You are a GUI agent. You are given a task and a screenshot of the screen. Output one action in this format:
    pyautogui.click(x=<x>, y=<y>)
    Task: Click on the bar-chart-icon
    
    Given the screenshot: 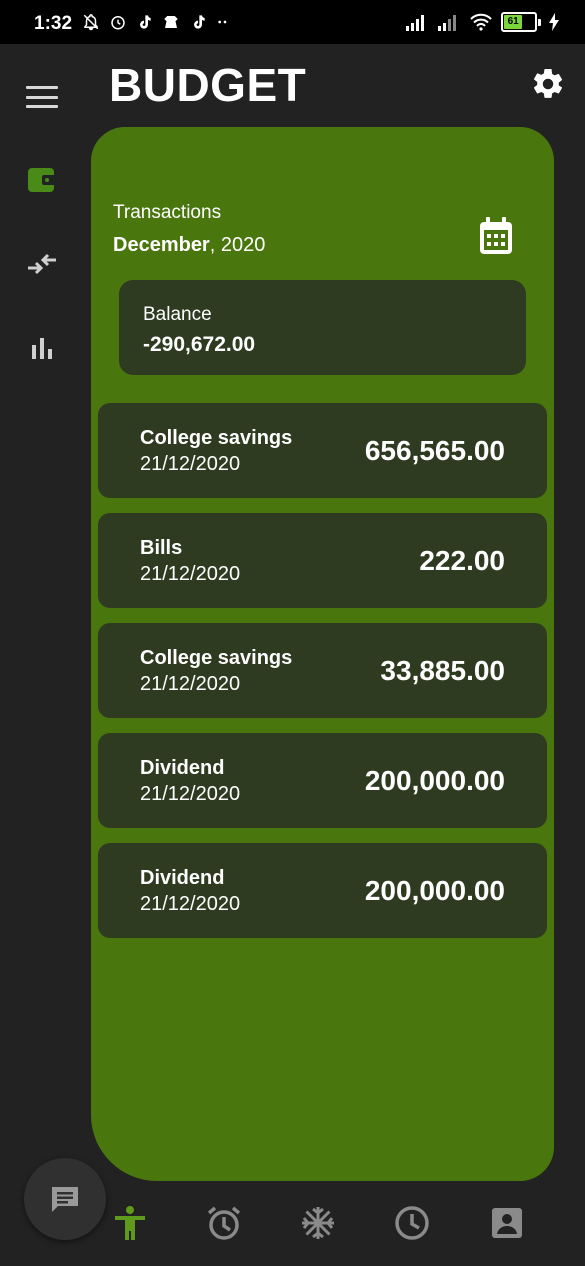 What is the action you would take?
    pyautogui.click(x=42, y=348)
    